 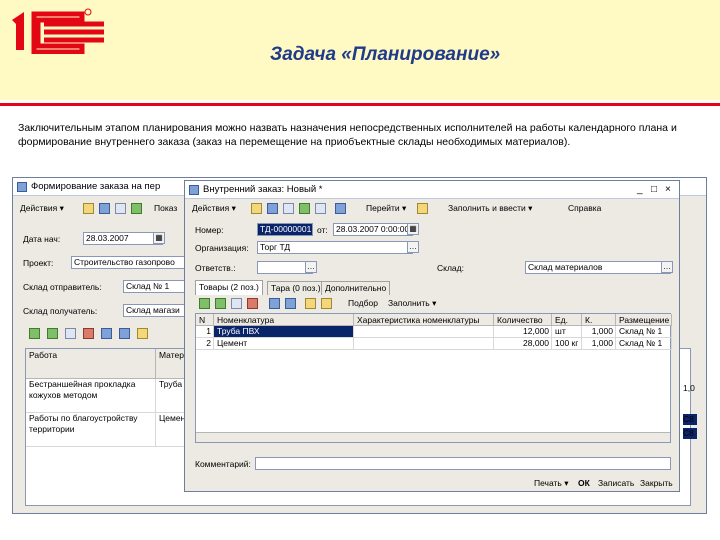 I want to click on row-nomenclature: Труба ПВХ, so click(x=284, y=332).